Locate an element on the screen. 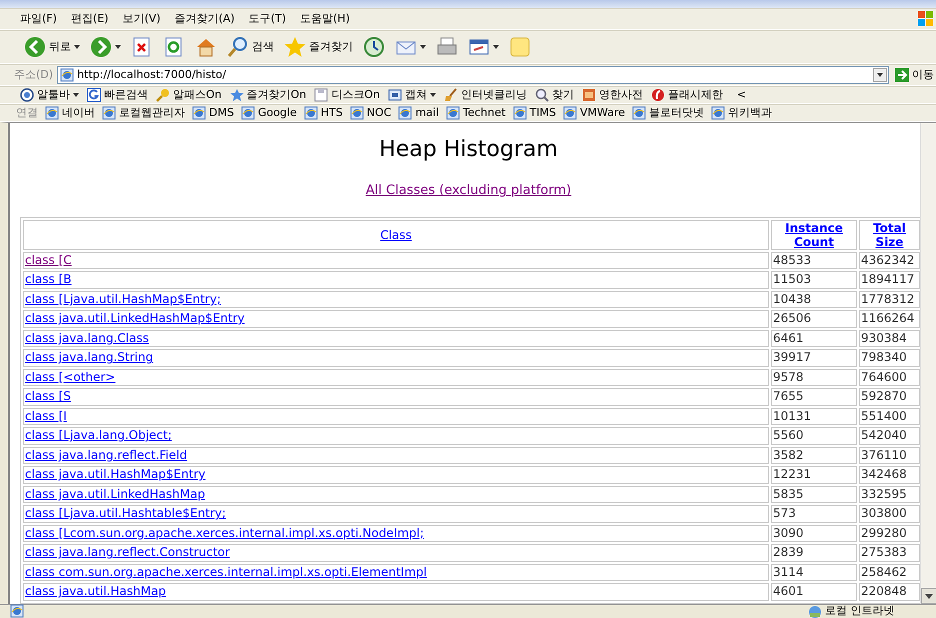  table-cell: 26506 is located at coordinates (814, 319).